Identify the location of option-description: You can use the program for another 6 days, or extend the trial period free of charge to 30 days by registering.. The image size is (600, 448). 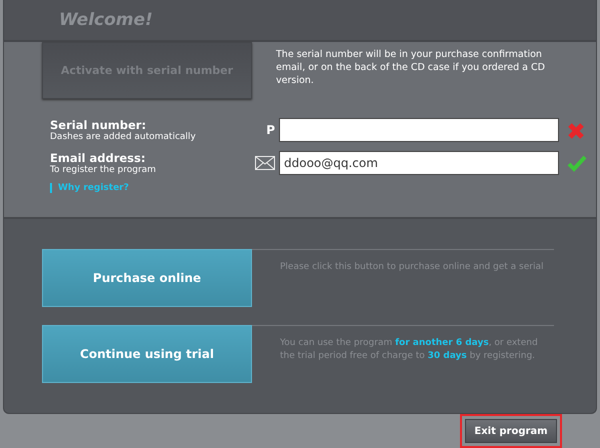
(409, 350).